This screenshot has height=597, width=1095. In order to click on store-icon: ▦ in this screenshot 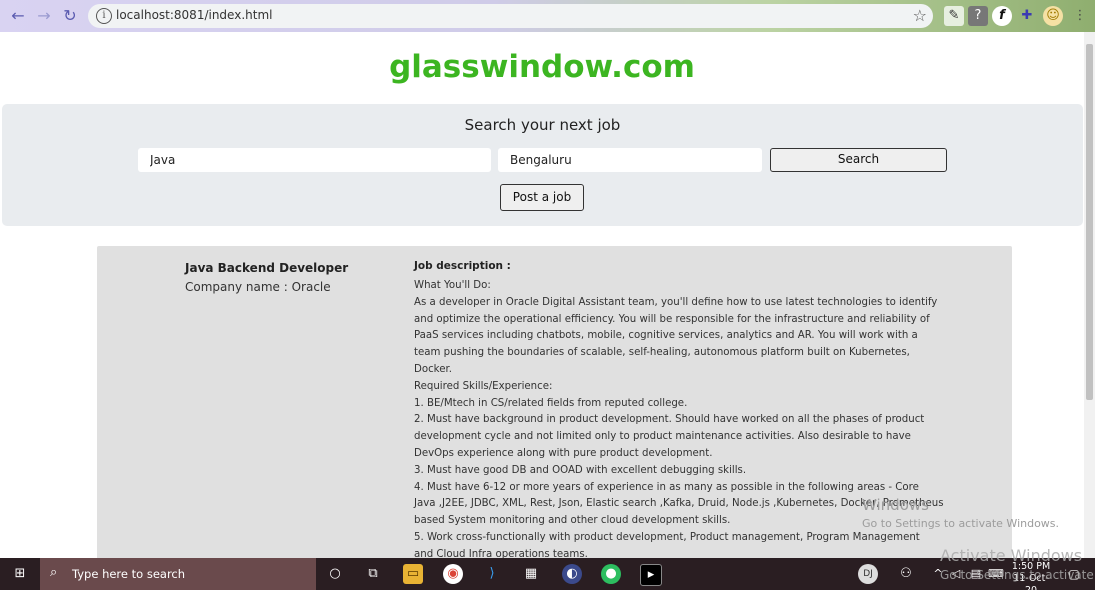, I will do `click(531, 574)`.